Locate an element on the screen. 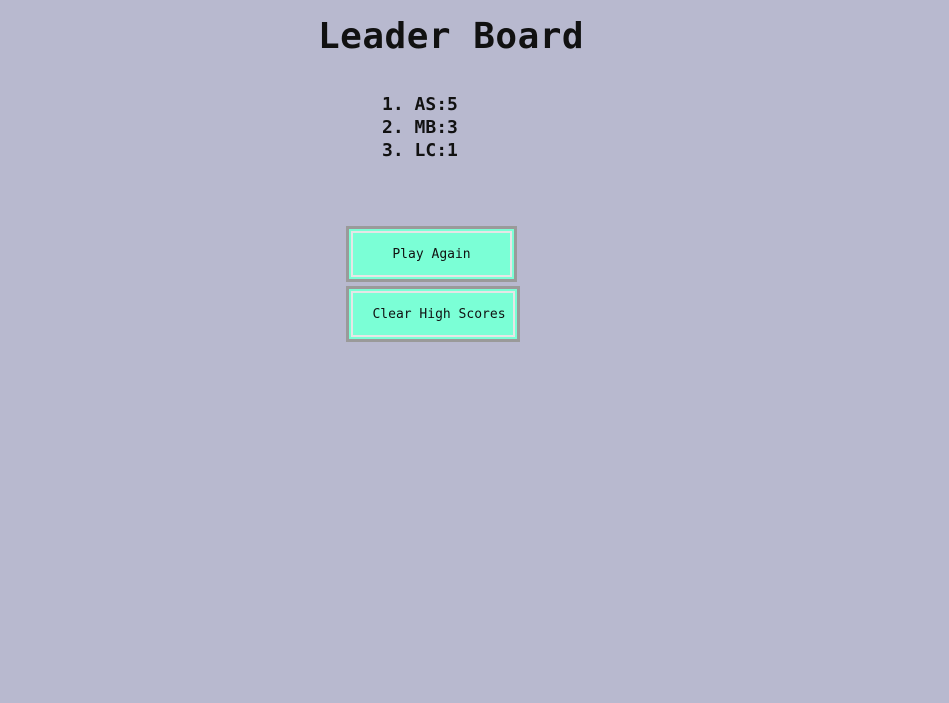 The image size is (949, 703). entry-rank: 2. is located at coordinates (393, 127).